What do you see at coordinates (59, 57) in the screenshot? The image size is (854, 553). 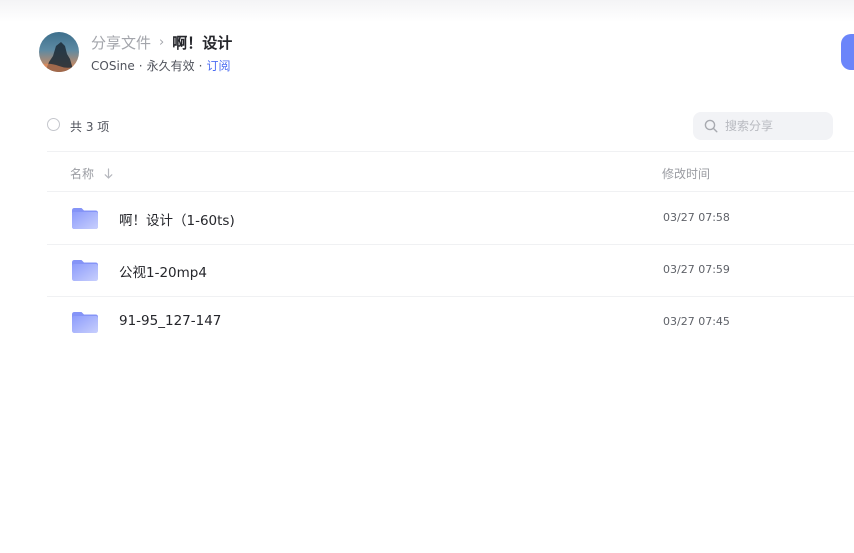 I see `avatar-image` at bounding box center [59, 57].